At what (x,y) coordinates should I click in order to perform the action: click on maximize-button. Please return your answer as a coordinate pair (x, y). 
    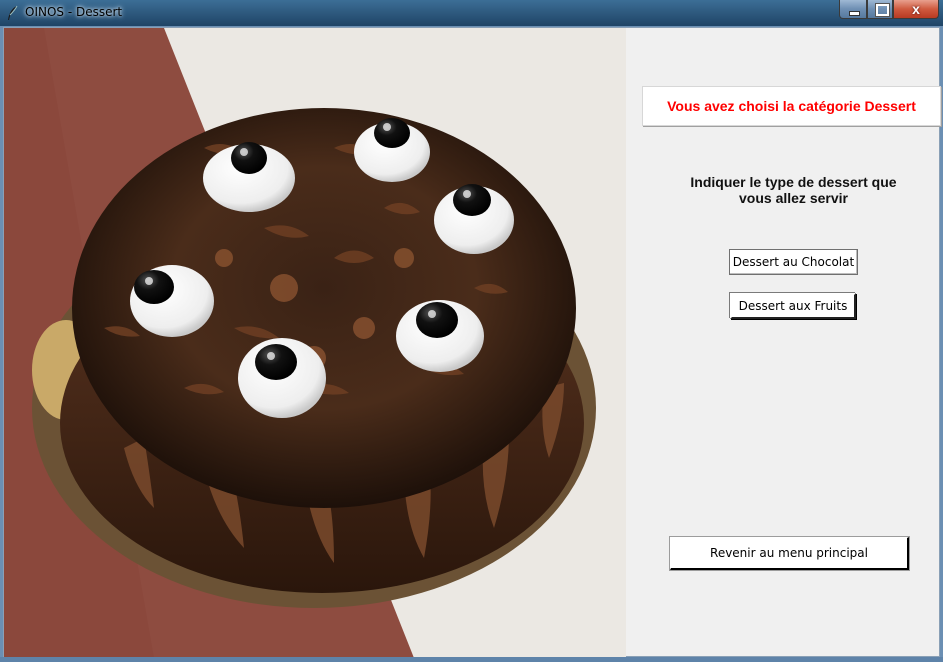
    Looking at the image, I should click on (880, 9).